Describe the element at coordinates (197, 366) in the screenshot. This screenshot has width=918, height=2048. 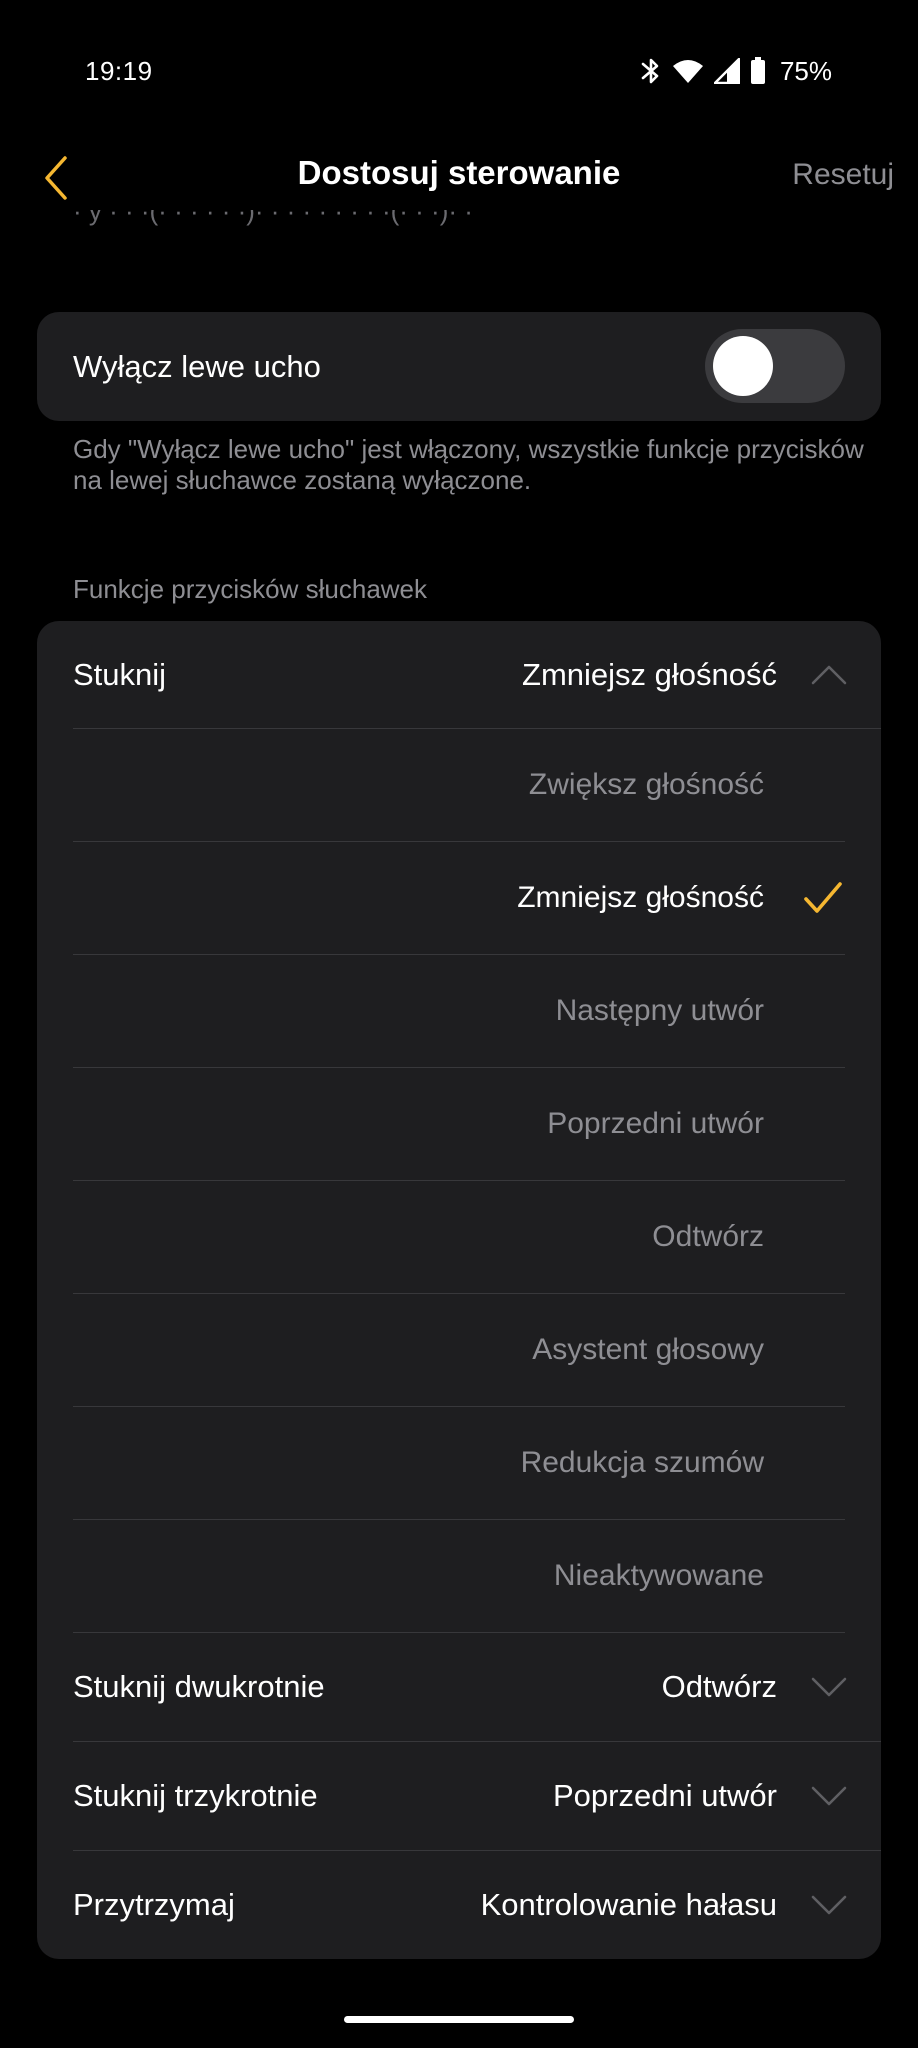
I see `disable-left-ear-label: Wyłącz lewe ucho` at that location.